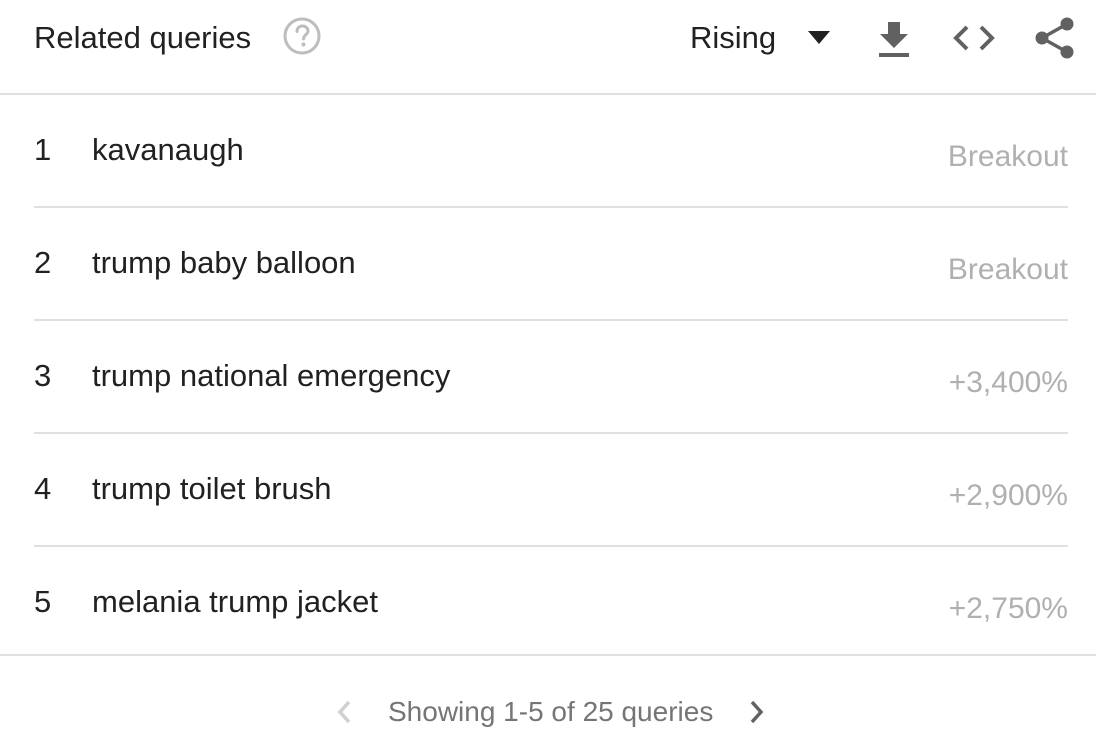 The image size is (1096, 748). I want to click on widget-title: Related queries, so click(143, 37).